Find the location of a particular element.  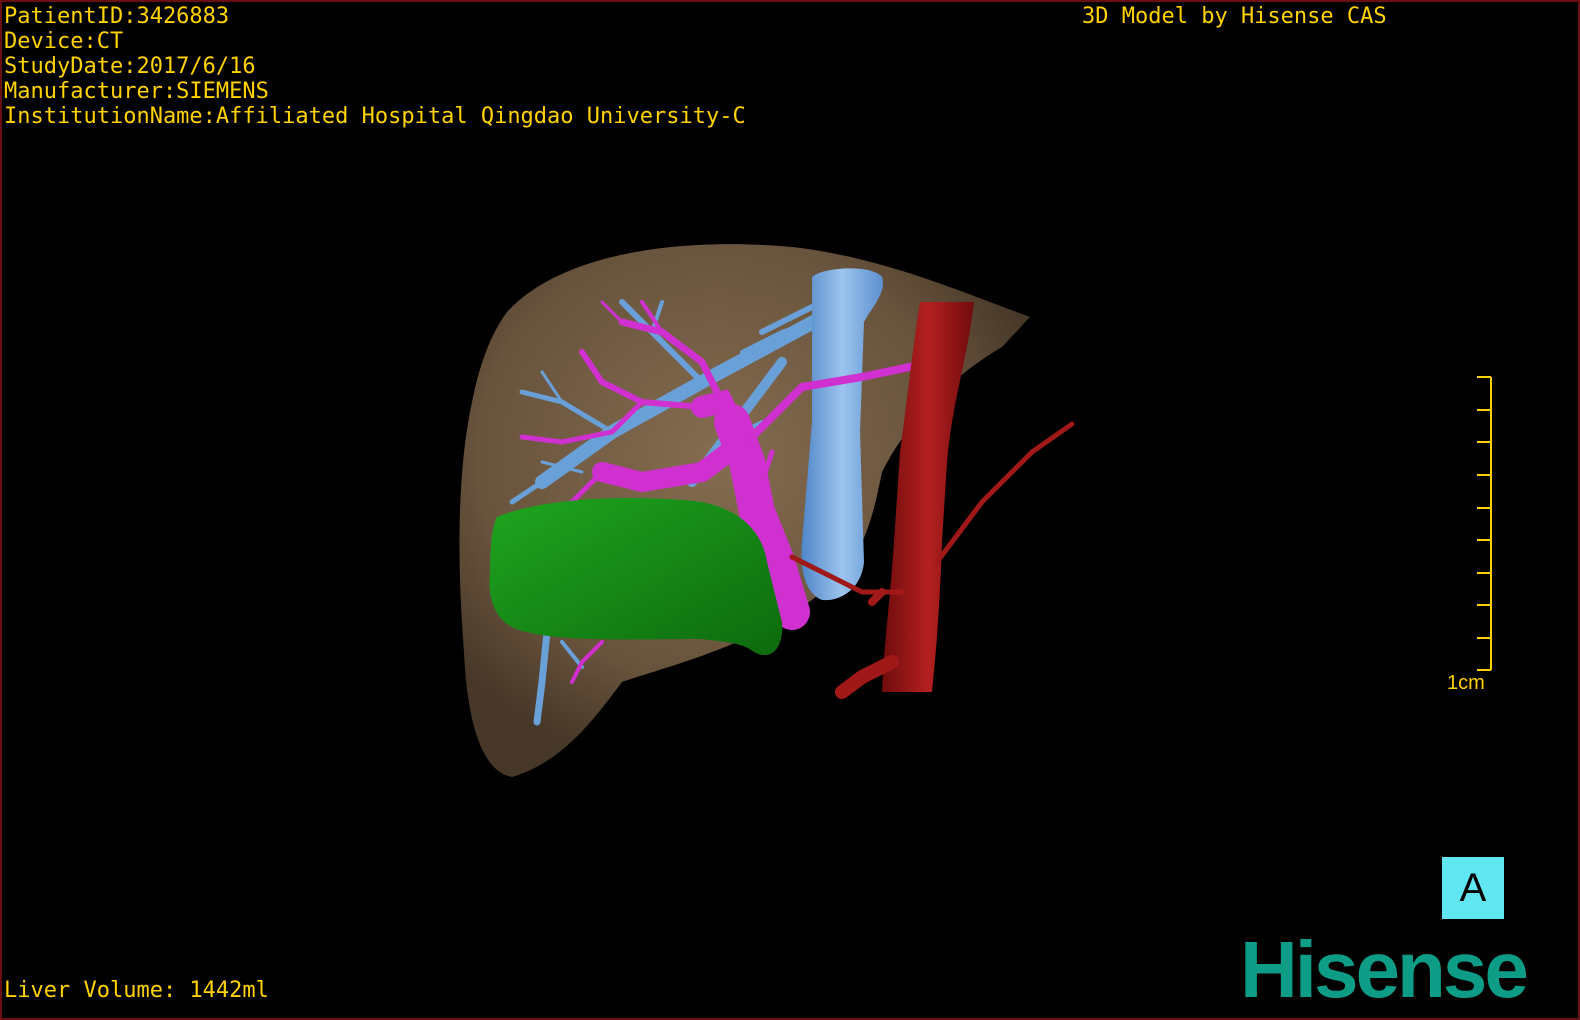

hisense-logo: Hisense is located at coordinates (1384, 969).